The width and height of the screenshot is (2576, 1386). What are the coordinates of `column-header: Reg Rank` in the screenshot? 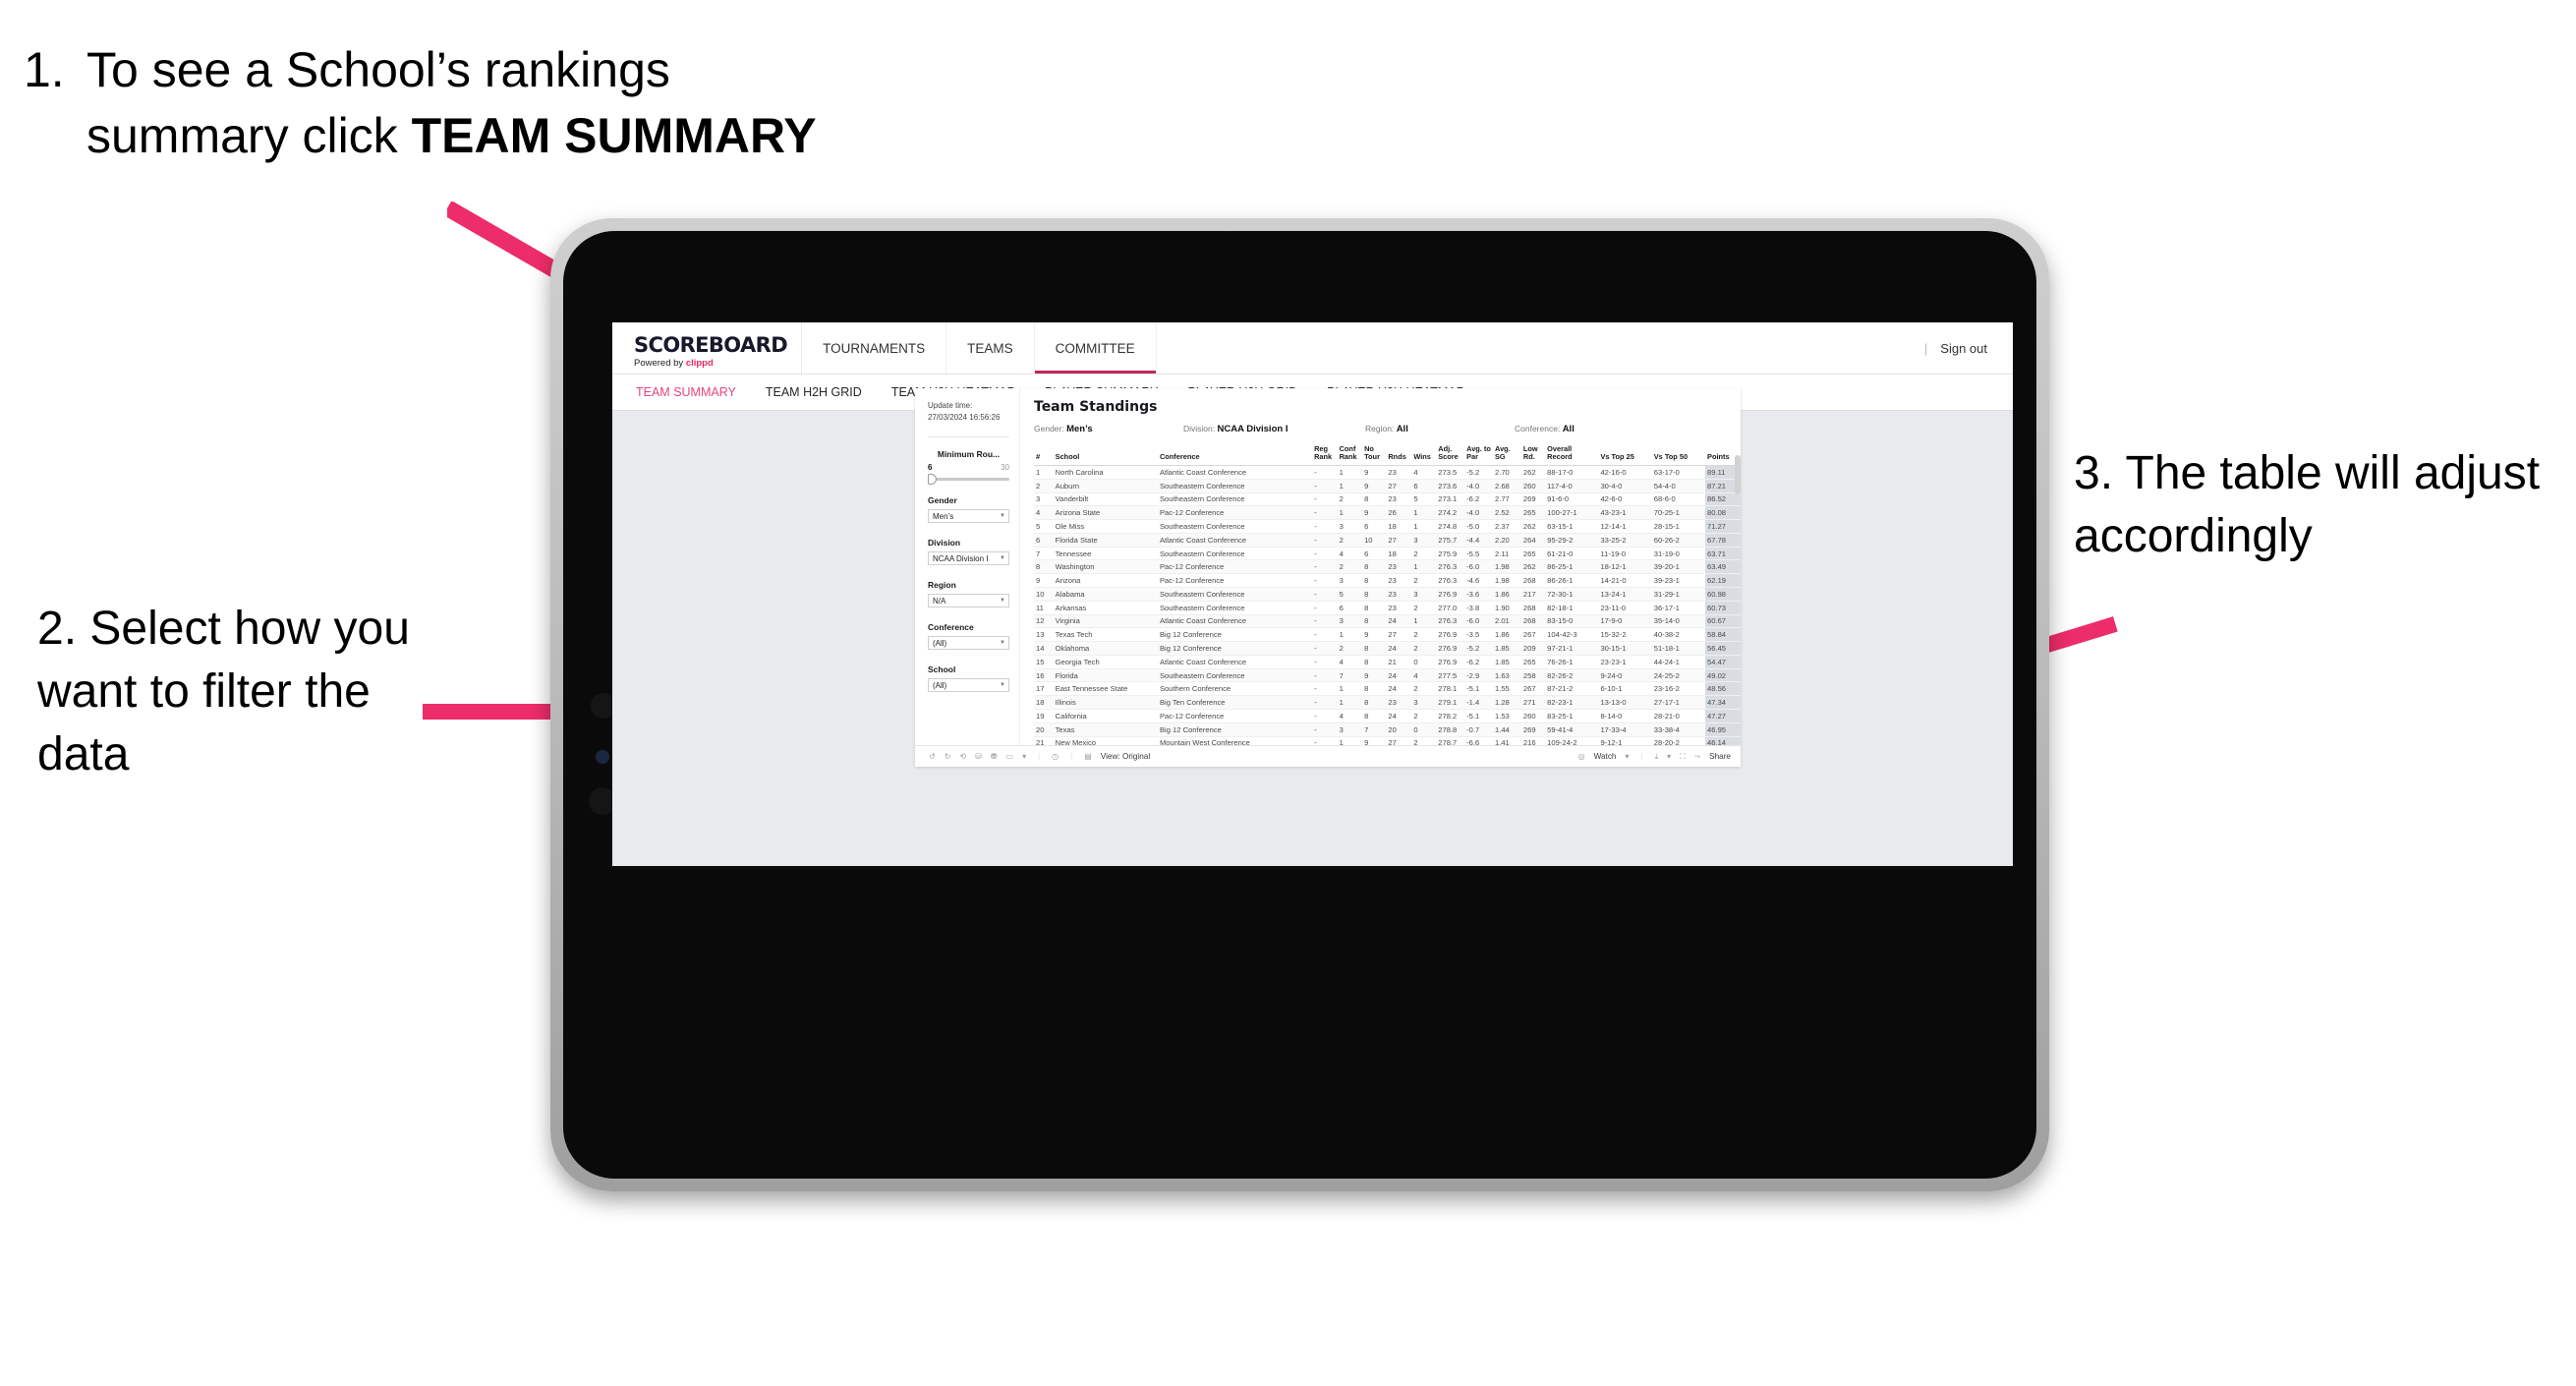 It's located at (1325, 455).